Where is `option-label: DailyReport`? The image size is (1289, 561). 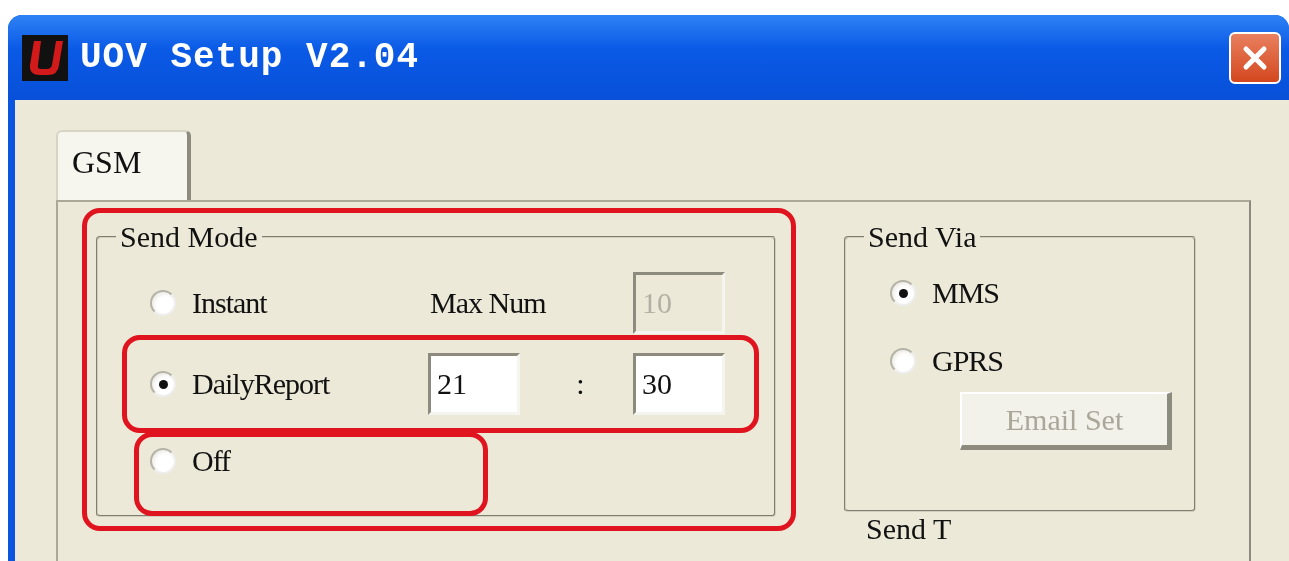 option-label: DailyReport is located at coordinates (261, 384).